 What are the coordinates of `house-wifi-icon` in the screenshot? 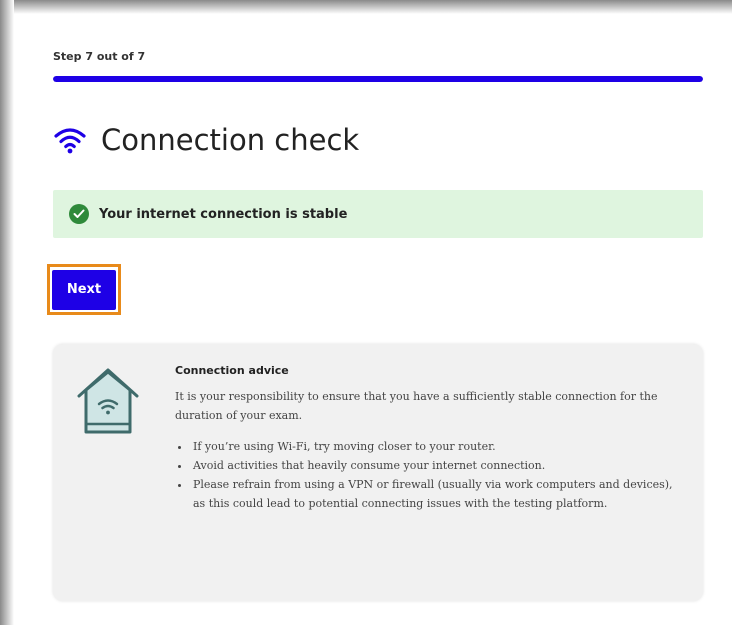 It's located at (108, 401).